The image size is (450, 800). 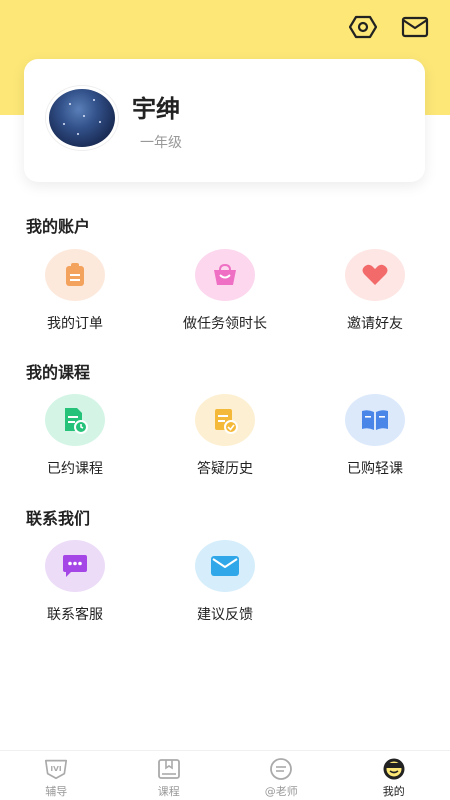 I want to click on chat-circle-icon, so click(x=281, y=769).